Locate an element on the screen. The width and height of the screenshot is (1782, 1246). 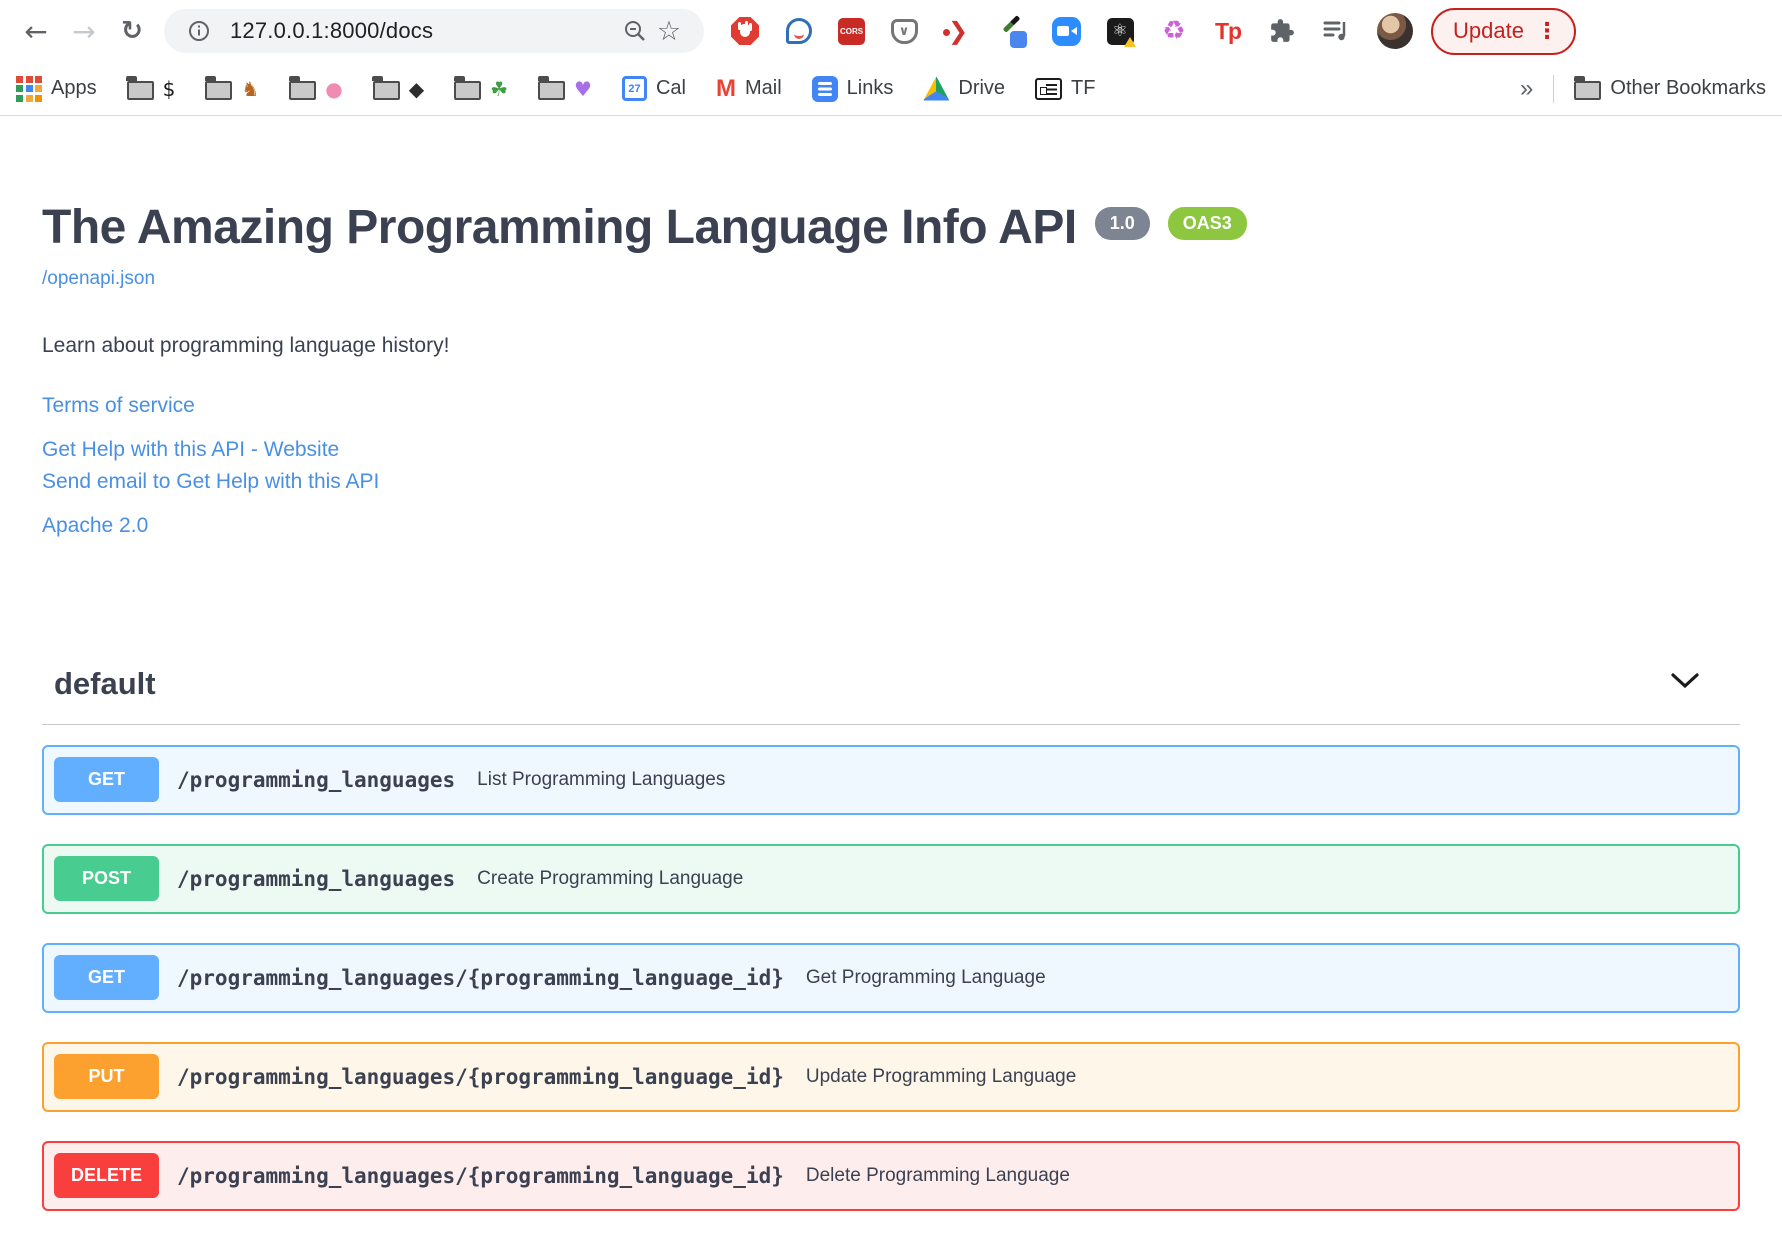
bookmark-folder-graduation-cap: ◆ is located at coordinates (398, 88).